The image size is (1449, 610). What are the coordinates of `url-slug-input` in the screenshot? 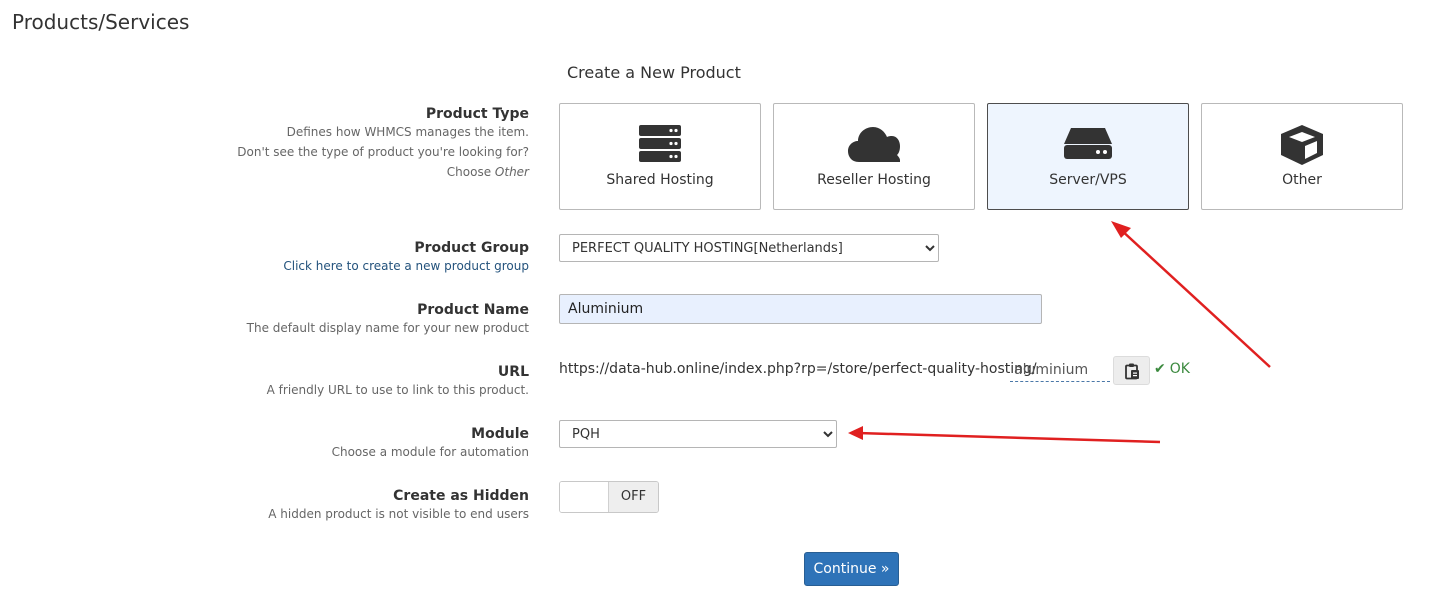 It's located at (1060, 370).